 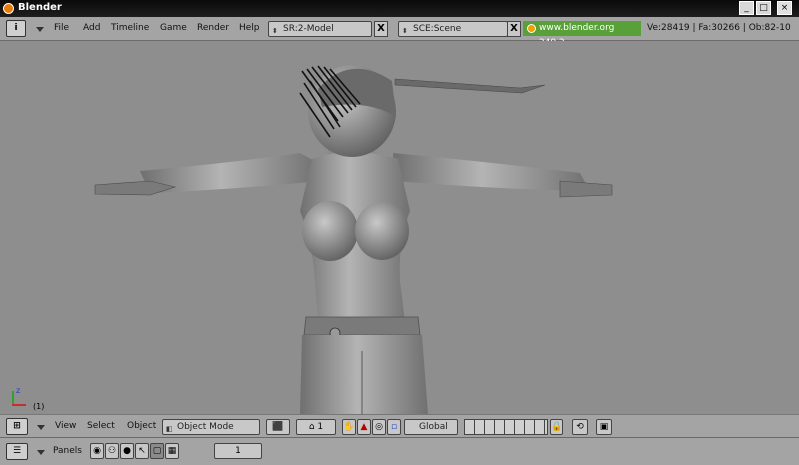 What do you see at coordinates (784, 8) in the screenshot?
I see `close-window-button: ×` at bounding box center [784, 8].